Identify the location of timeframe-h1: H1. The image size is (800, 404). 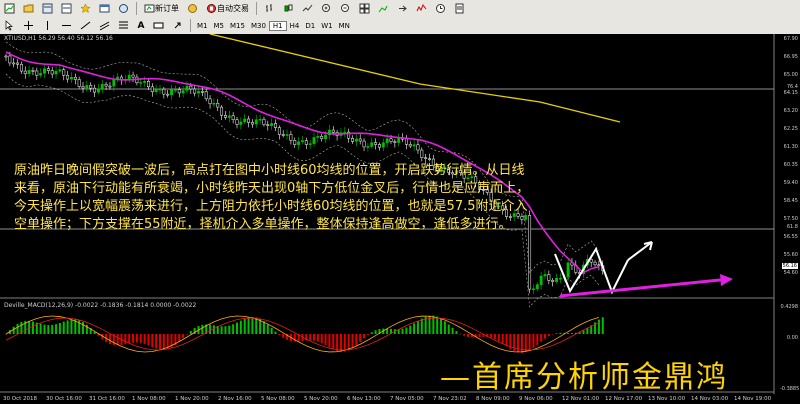
(277, 25).